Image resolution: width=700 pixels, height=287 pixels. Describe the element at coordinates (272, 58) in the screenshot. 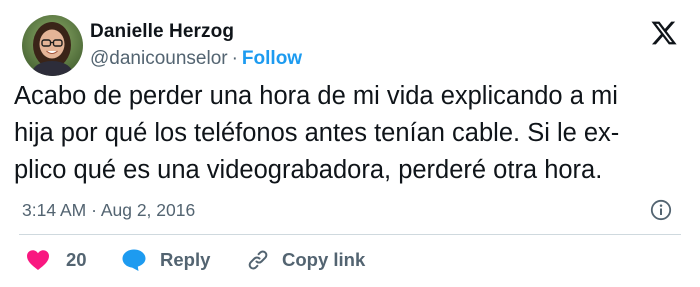

I see `follow-button: Follow` at that location.